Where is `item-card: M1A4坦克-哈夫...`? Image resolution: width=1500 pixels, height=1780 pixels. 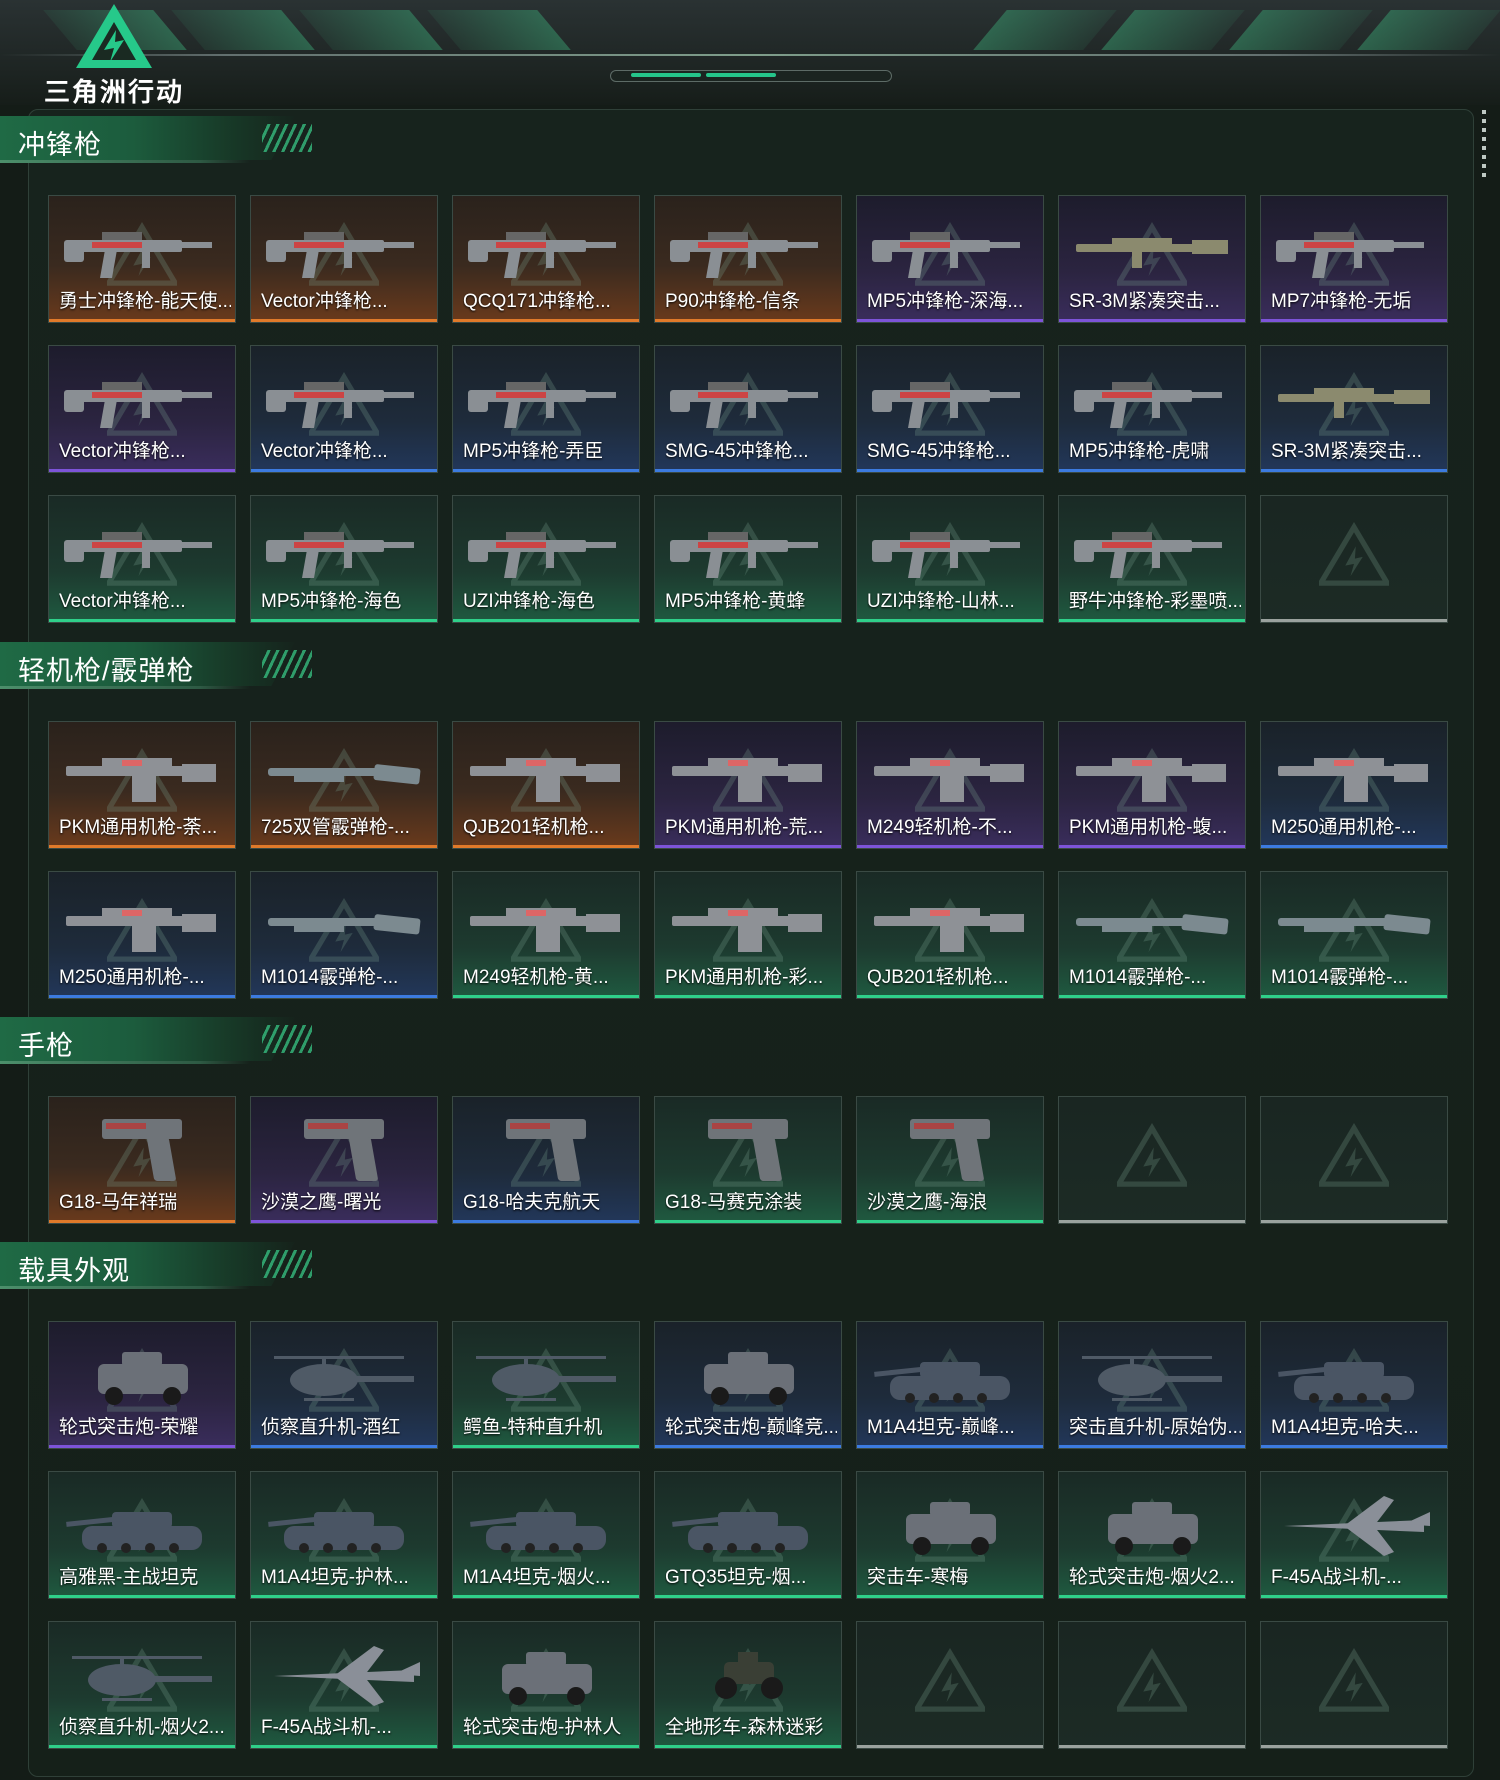 item-card: M1A4坦克-哈夫... is located at coordinates (1354, 1385).